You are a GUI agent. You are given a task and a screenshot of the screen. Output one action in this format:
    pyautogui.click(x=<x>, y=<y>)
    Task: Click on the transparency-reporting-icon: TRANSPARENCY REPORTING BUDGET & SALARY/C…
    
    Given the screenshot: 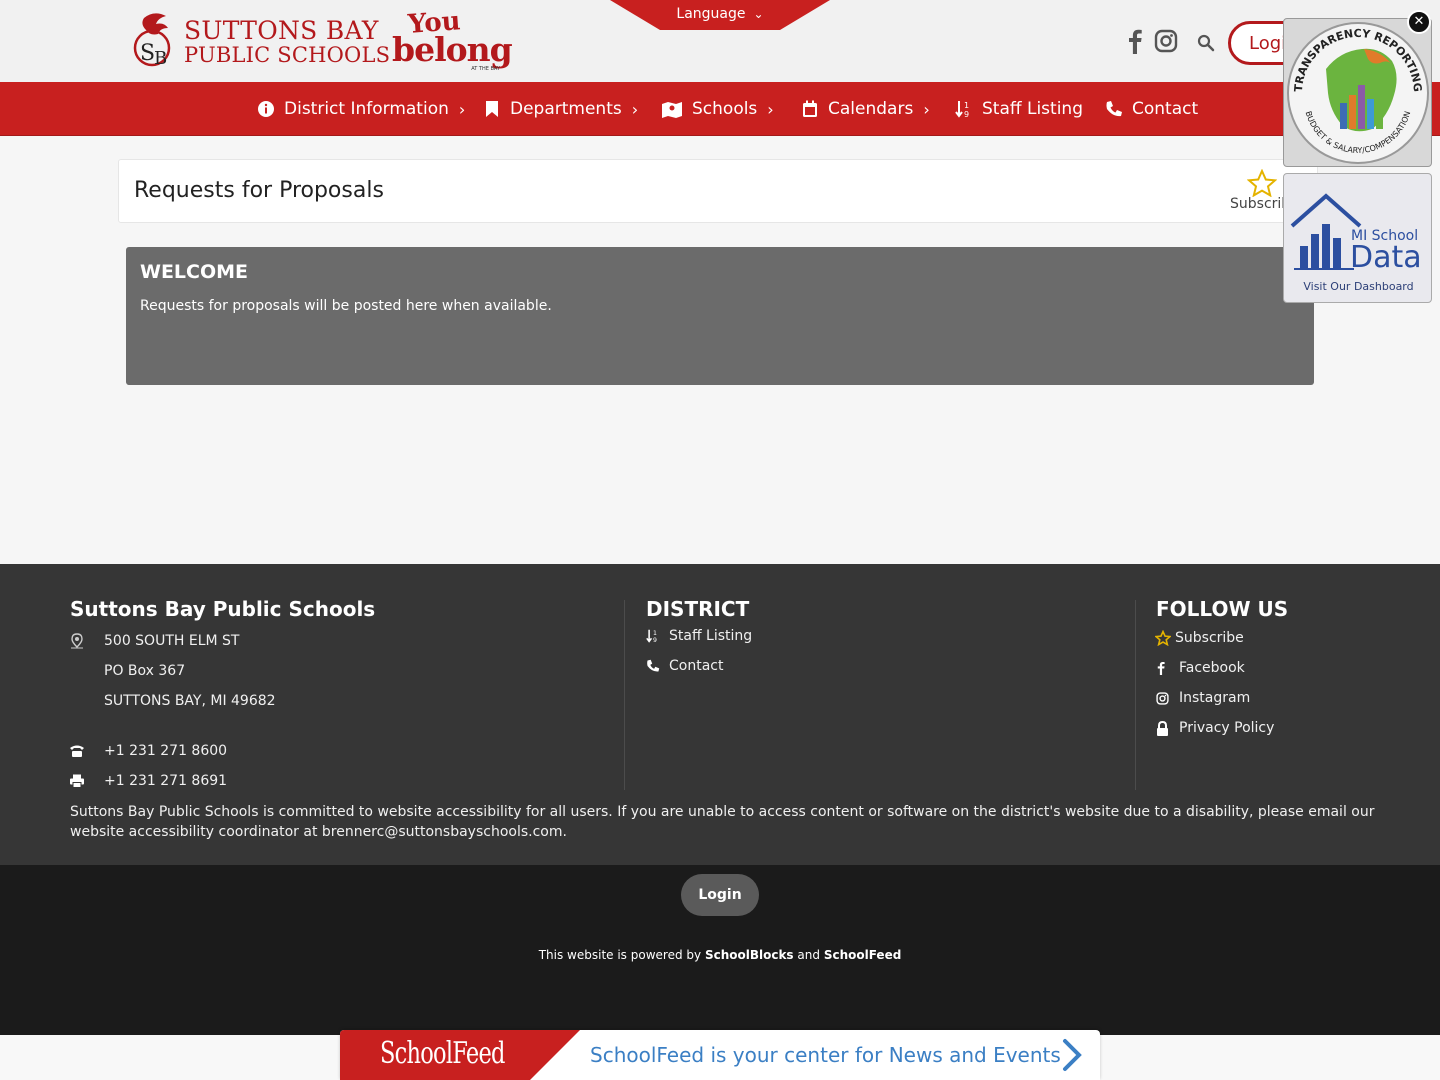 What is the action you would take?
    pyautogui.click(x=1358, y=93)
    